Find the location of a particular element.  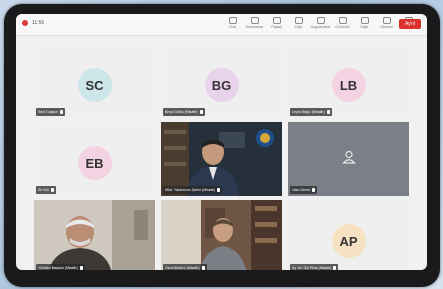

avatar: AP is located at coordinates (348, 241).